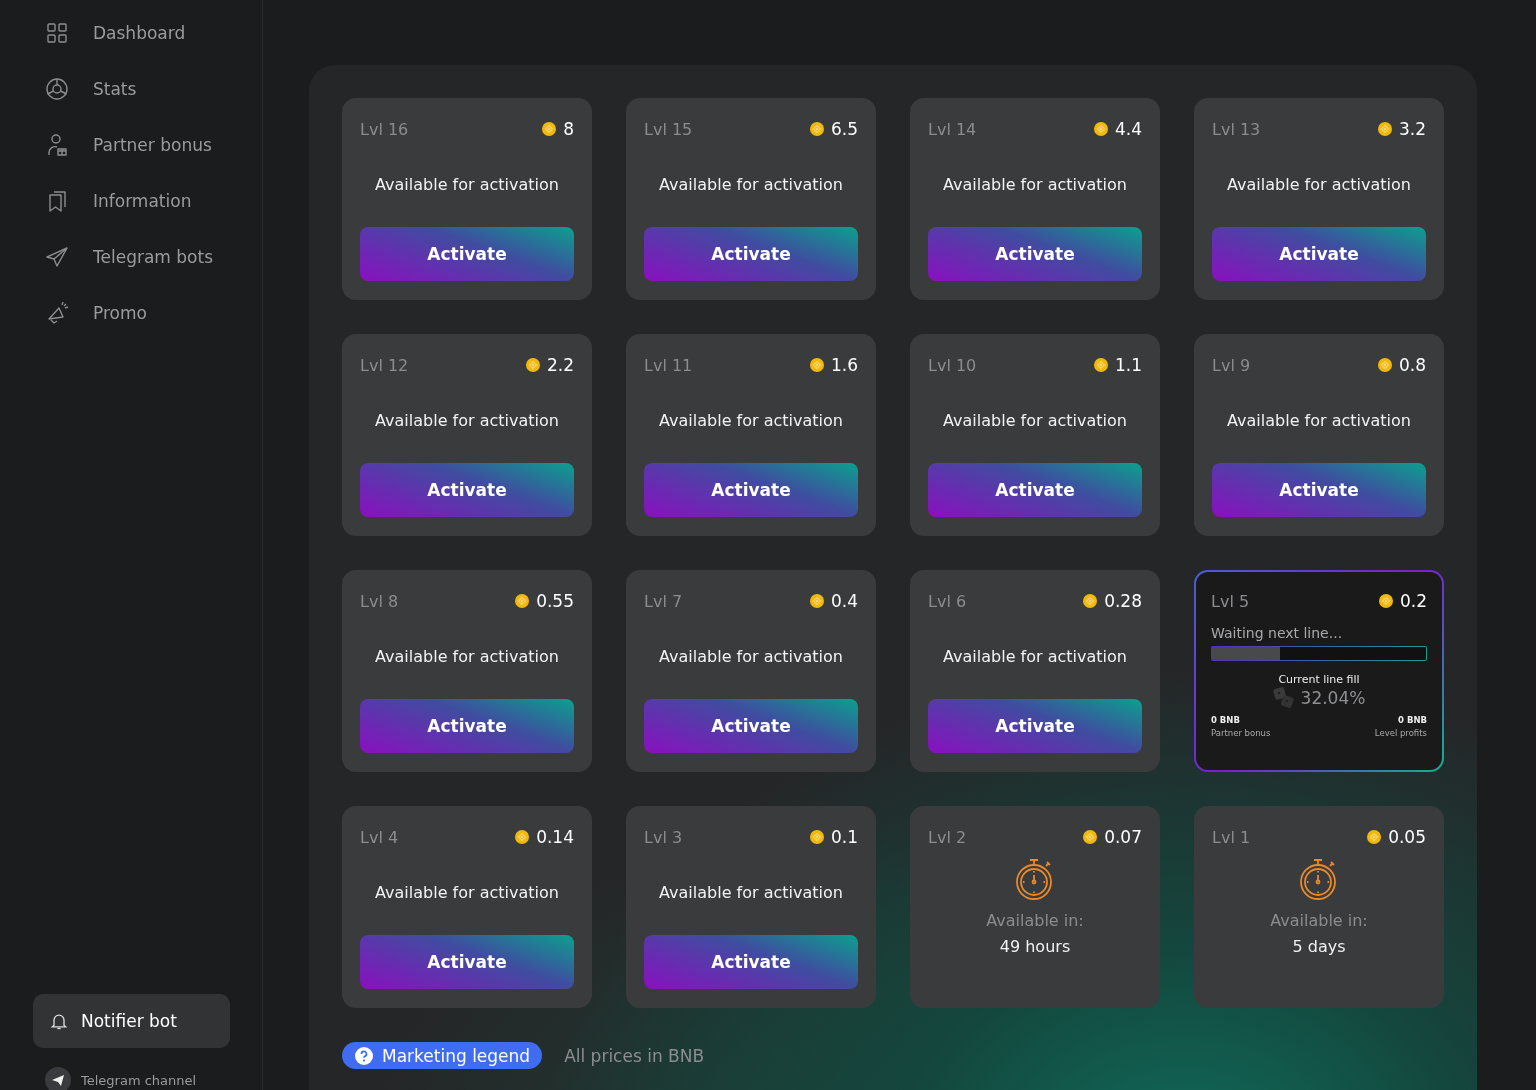 Image resolution: width=1536 pixels, height=1090 pixels. What do you see at coordinates (844, 601) in the screenshot?
I see `price-value: 0.4` at bounding box center [844, 601].